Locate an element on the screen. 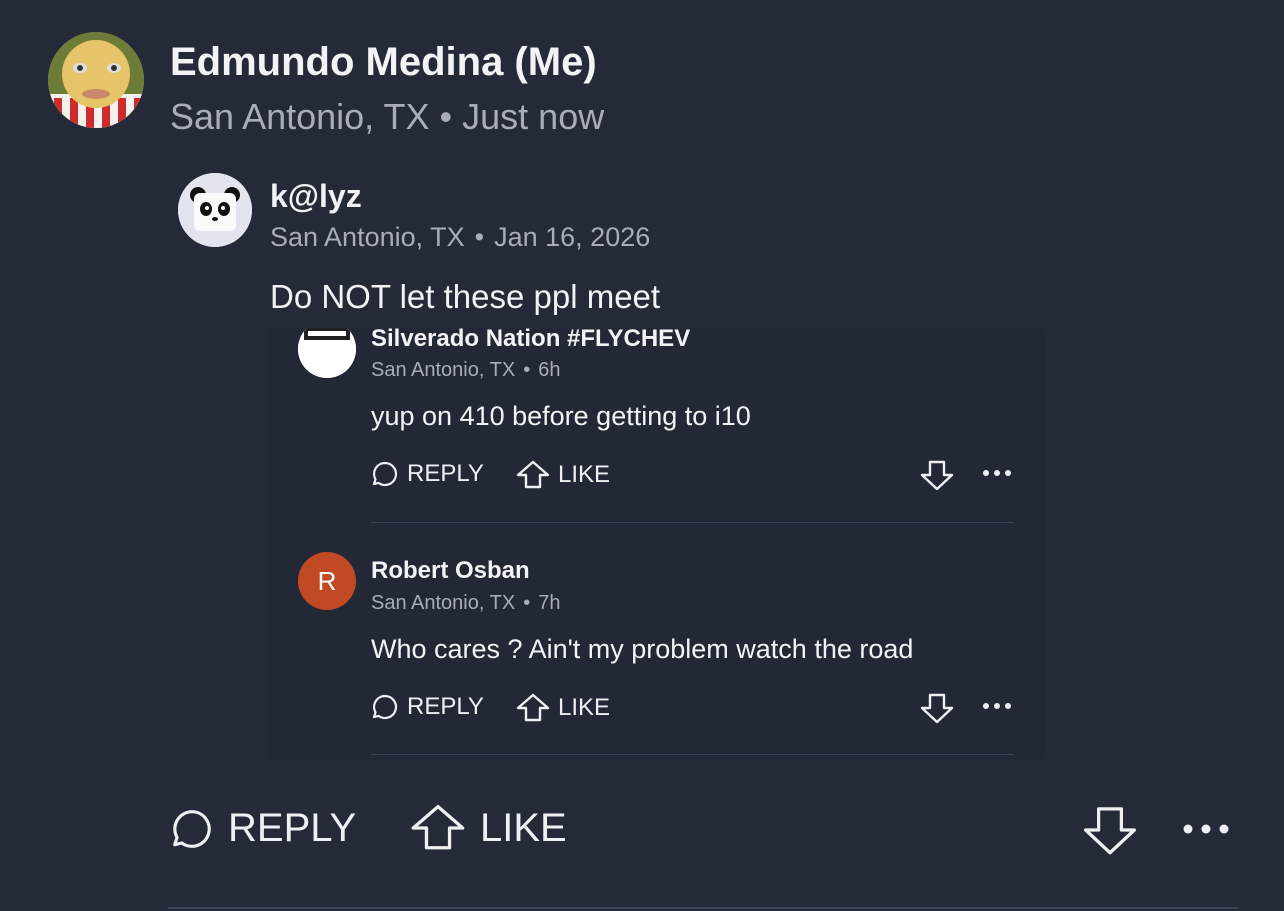 This screenshot has height=911, width=1284. post-time: Just now is located at coordinates (533, 116).